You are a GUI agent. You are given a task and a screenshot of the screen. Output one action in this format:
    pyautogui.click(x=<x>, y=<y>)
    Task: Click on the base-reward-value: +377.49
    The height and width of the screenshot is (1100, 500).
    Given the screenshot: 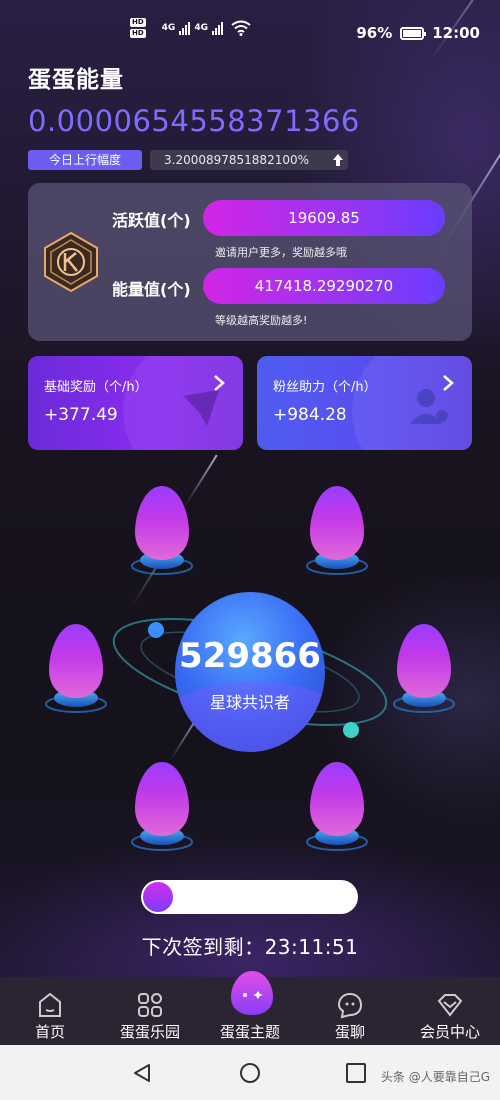 What is the action you would take?
    pyautogui.click(x=81, y=415)
    